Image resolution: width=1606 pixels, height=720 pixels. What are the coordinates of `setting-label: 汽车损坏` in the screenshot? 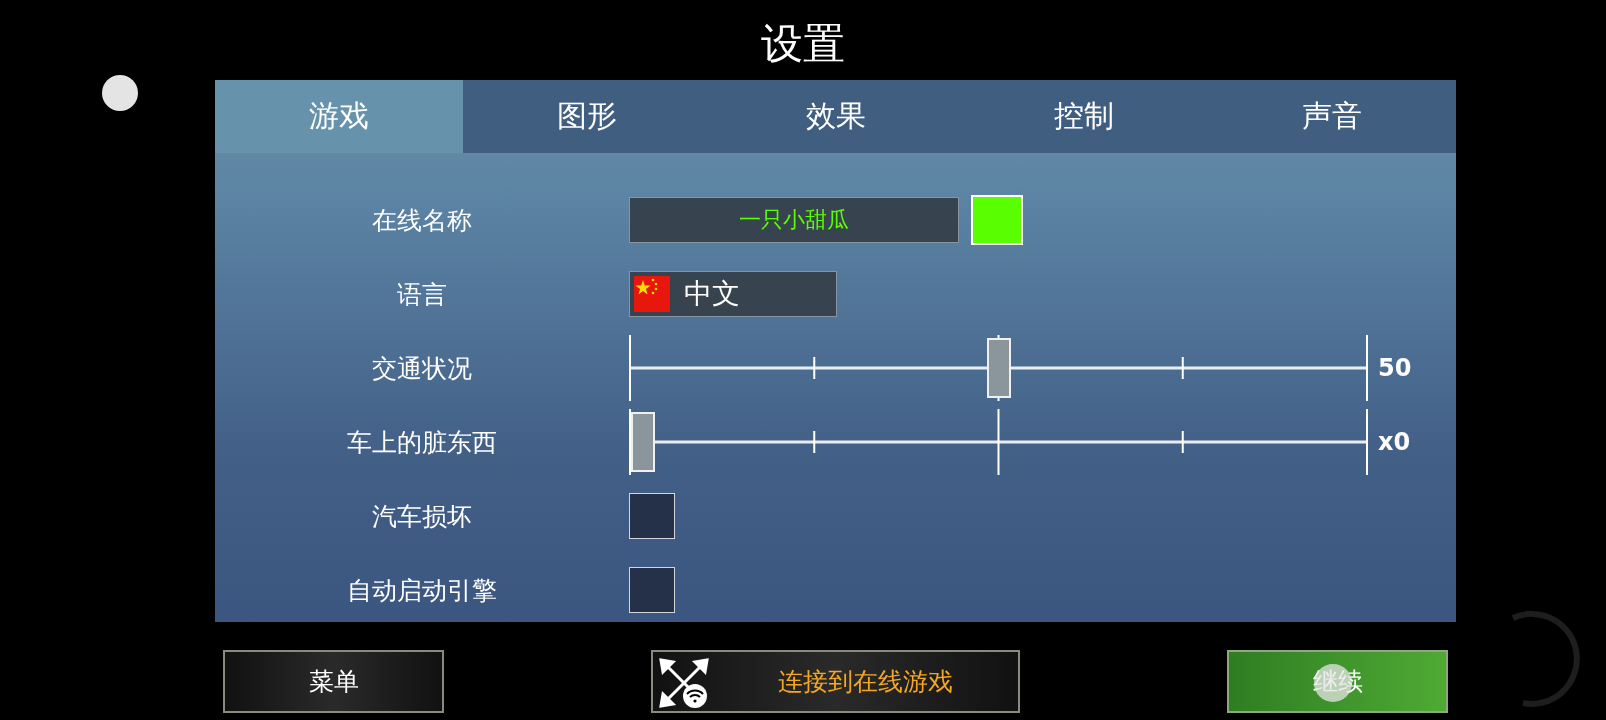 It's located at (422, 516).